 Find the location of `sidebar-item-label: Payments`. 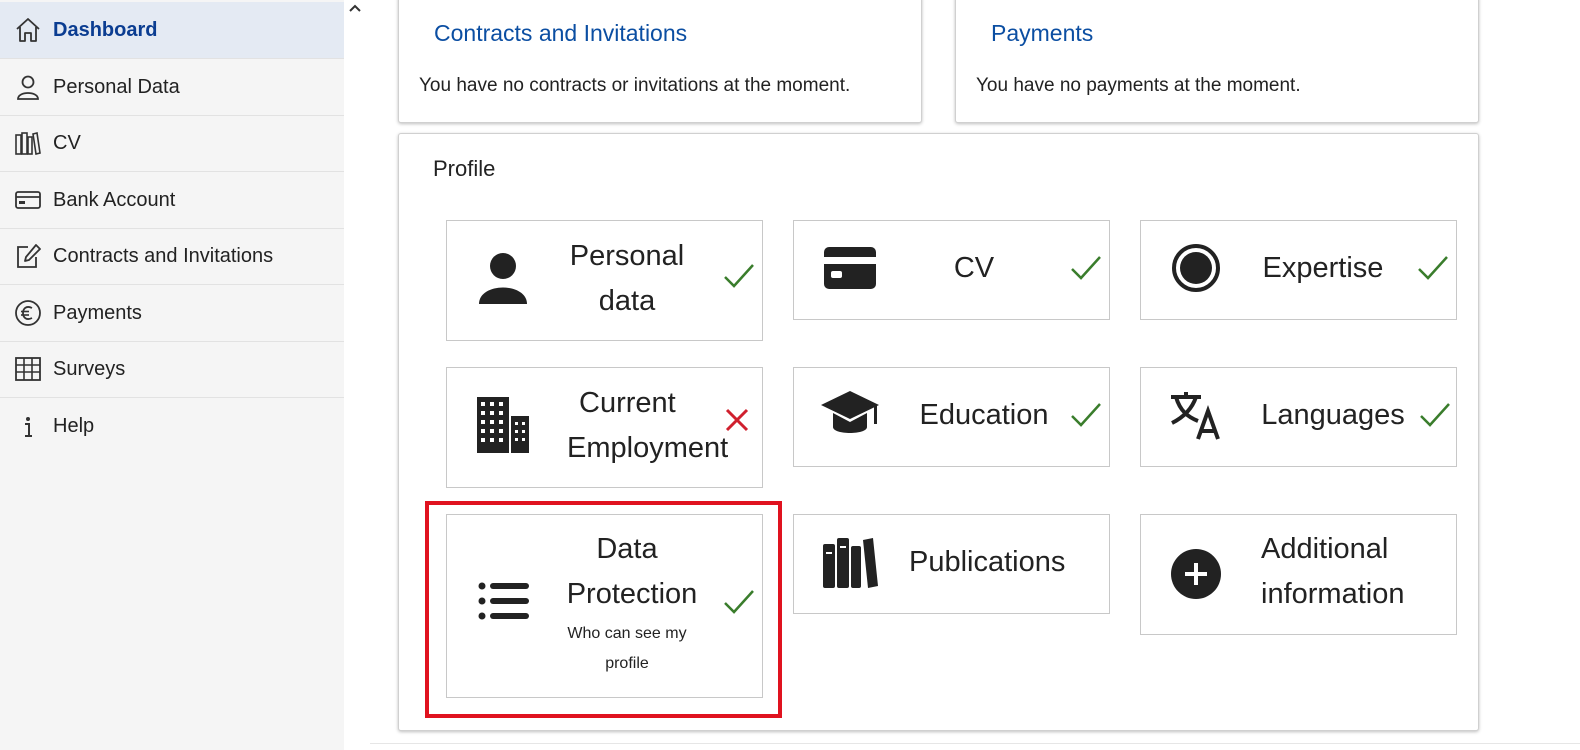

sidebar-item-label: Payments is located at coordinates (97, 312).